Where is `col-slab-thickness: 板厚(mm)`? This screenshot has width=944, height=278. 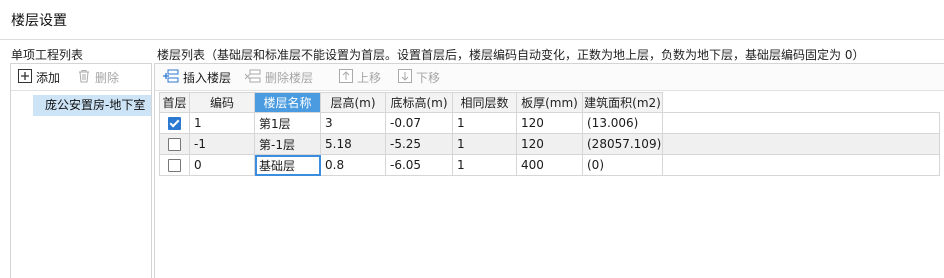
col-slab-thickness: 板厚(mm) is located at coordinates (549, 102).